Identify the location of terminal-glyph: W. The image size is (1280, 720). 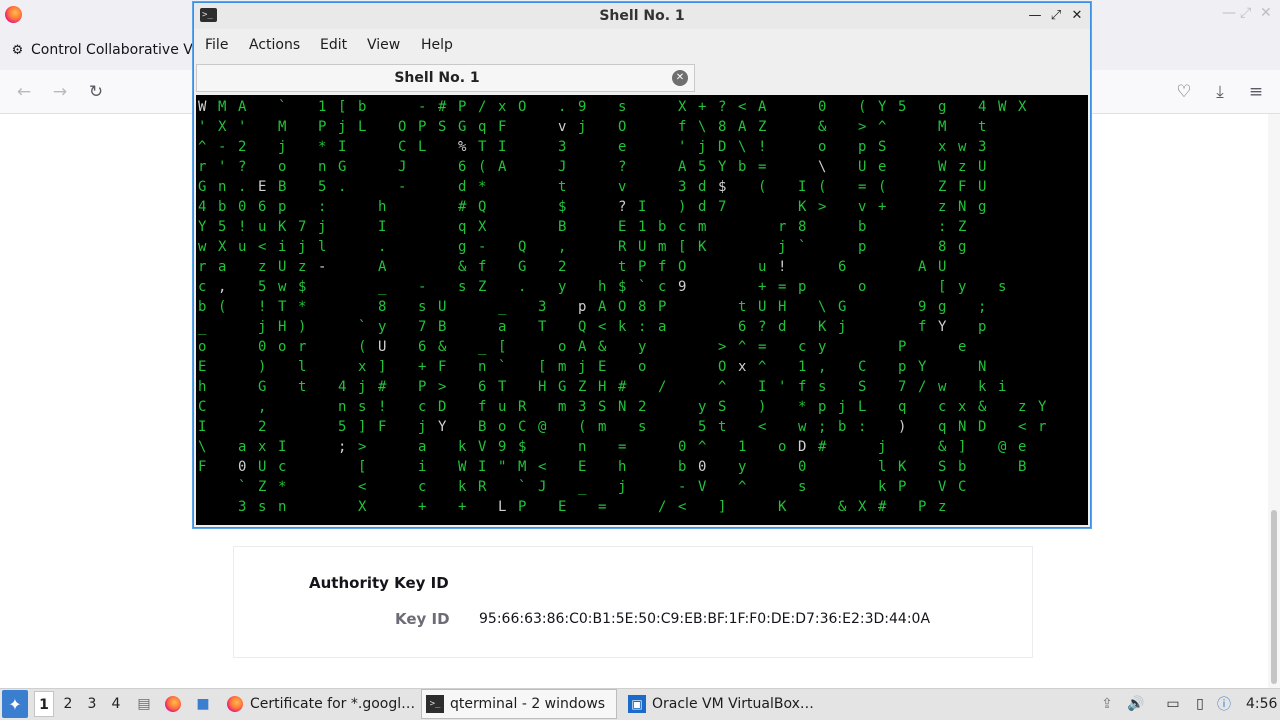
(462, 467).